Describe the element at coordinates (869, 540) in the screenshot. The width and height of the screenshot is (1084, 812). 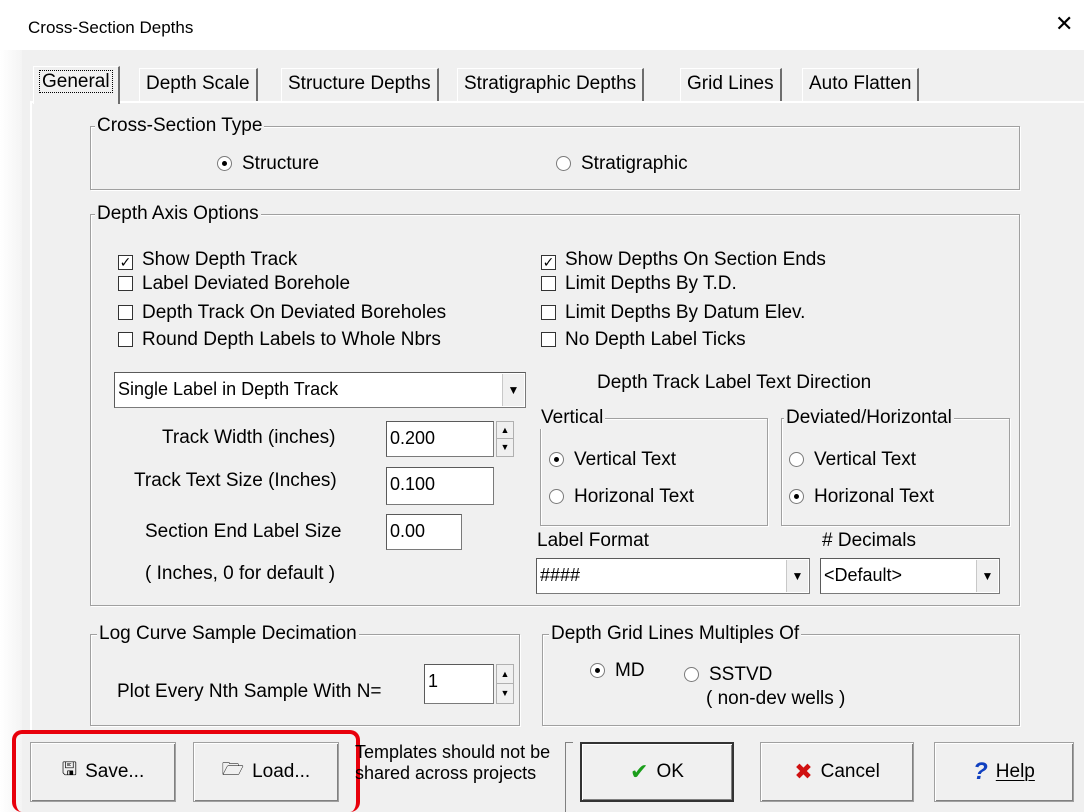
I see `decimals-label: # Decimals` at that location.